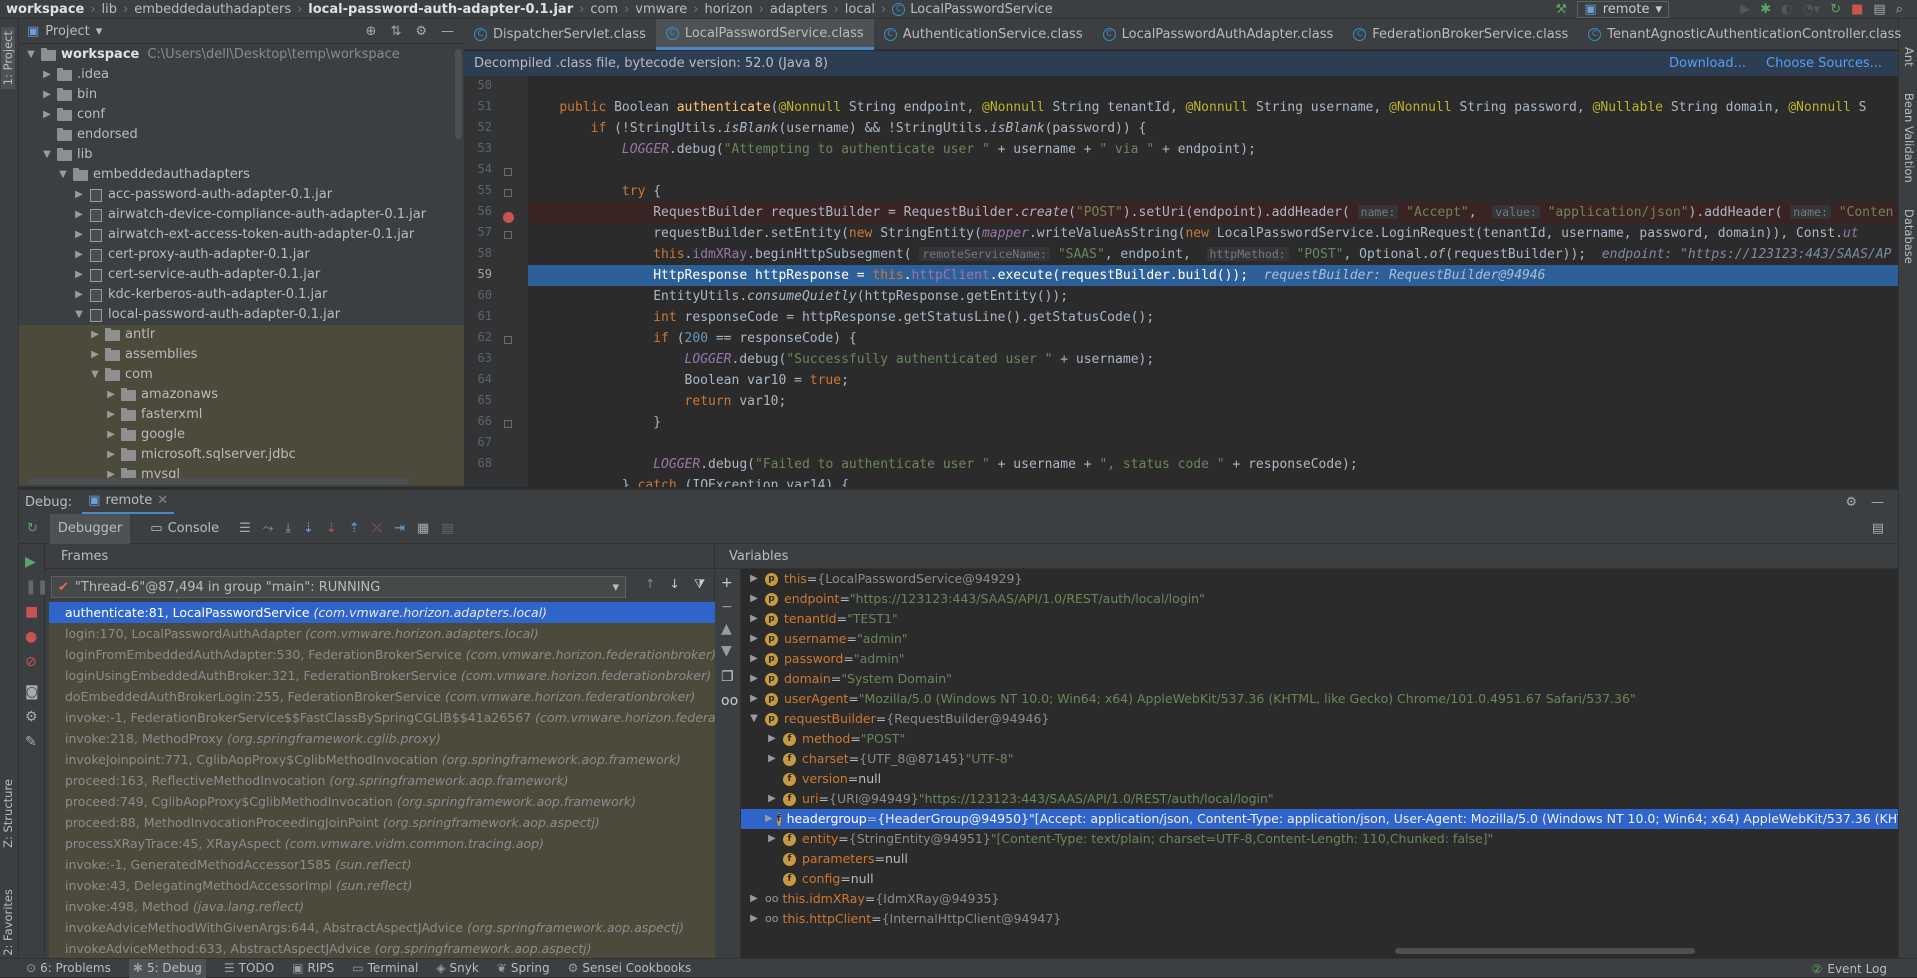 The width and height of the screenshot is (1917, 978). I want to click on force-step-into-icon: ⇣, so click(331, 528).